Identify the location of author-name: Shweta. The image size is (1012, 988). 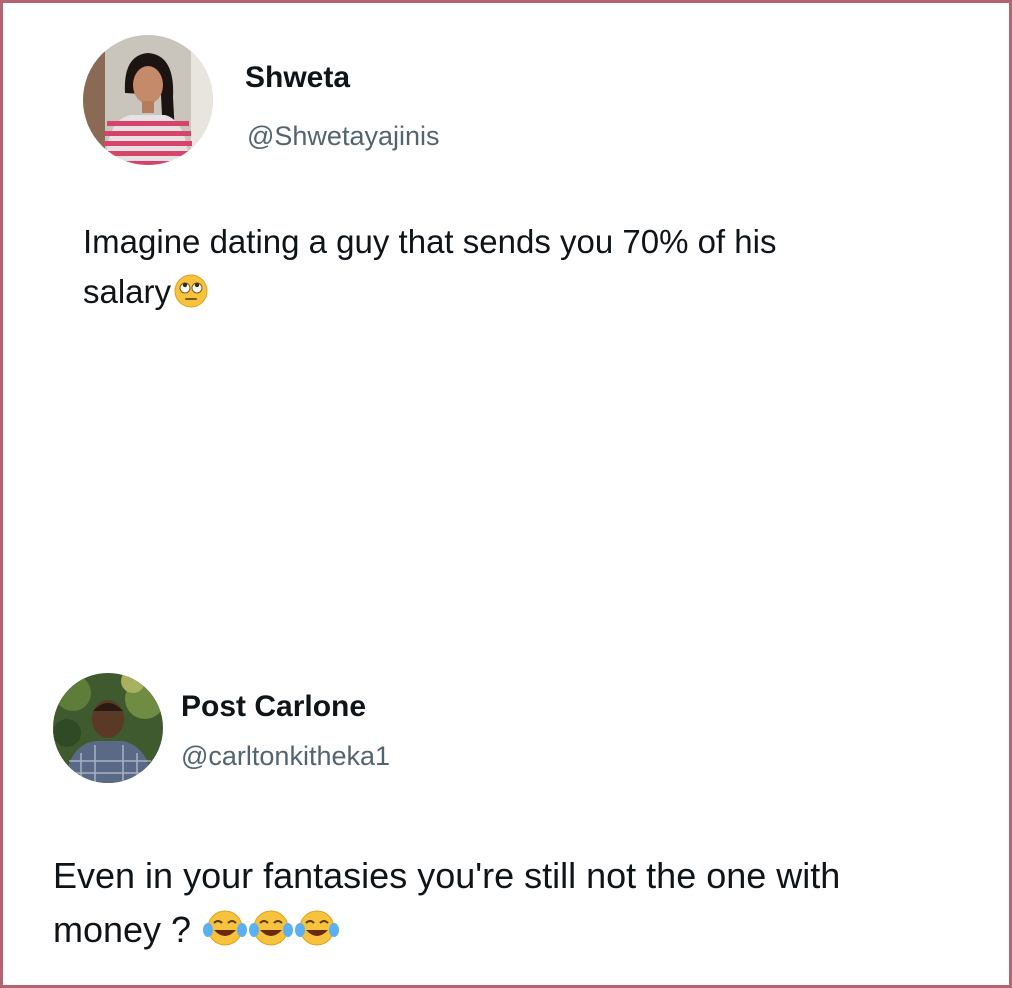
(297, 78).